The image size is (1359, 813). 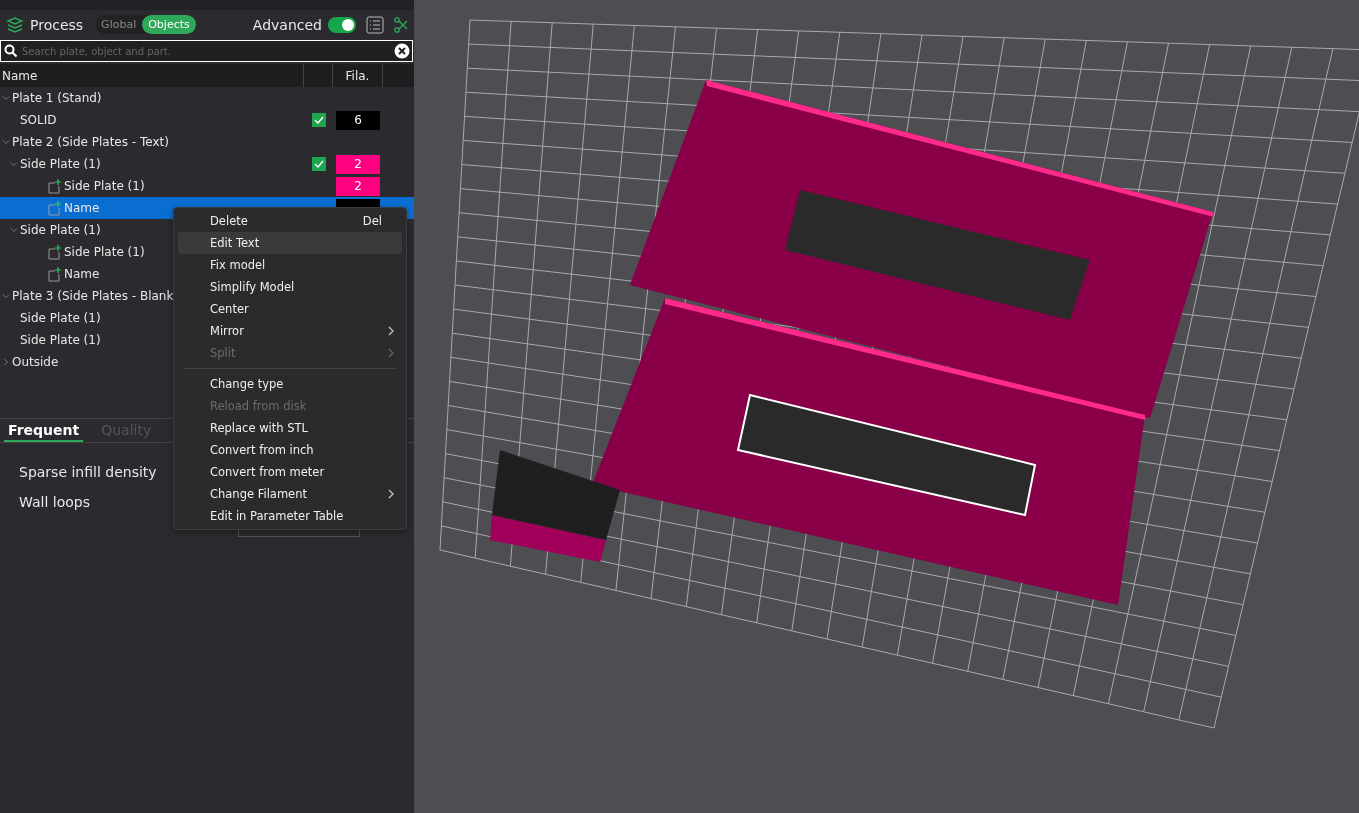 I want to click on setting-label: Wall loops, so click(x=54, y=502).